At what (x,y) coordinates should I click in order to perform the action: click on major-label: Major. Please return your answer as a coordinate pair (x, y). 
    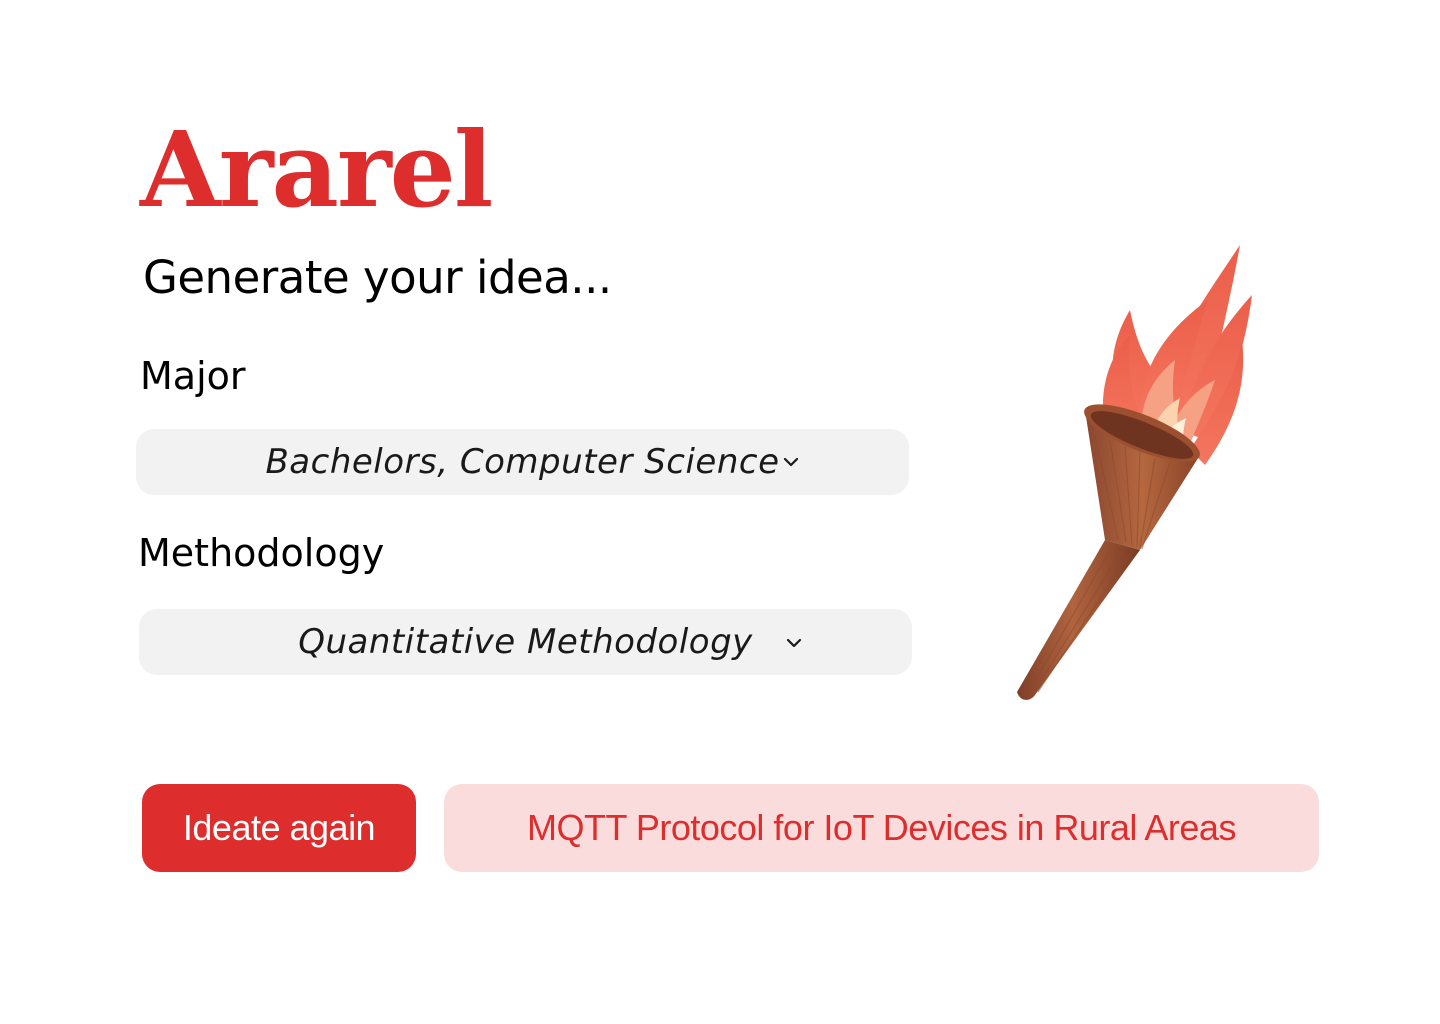
    Looking at the image, I should click on (193, 376).